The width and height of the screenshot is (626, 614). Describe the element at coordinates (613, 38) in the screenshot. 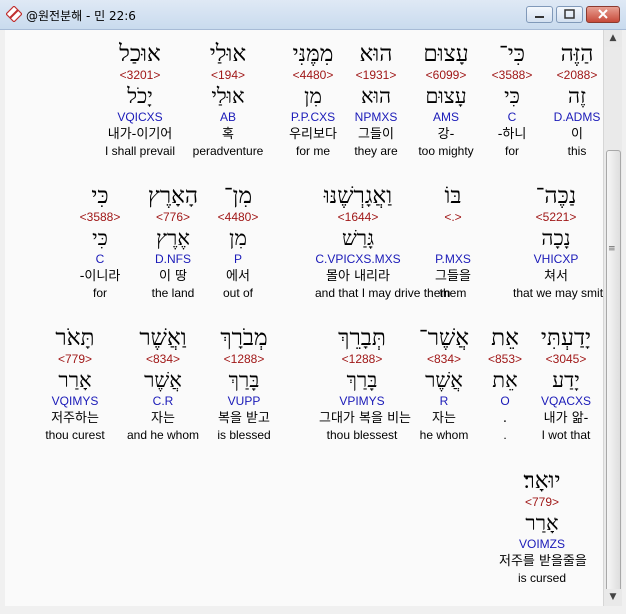

I see `scroll-up-icon: ▲` at that location.